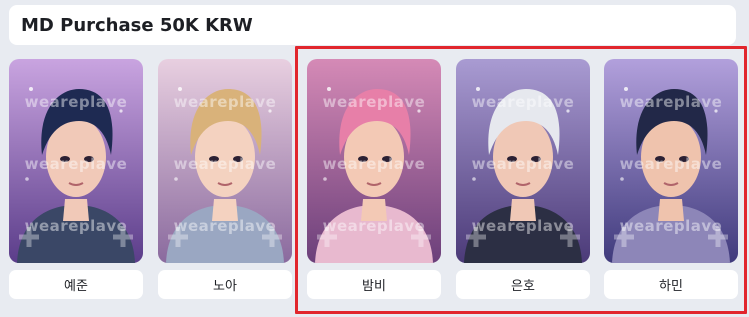 This screenshot has height=317, width=749. I want to click on member-name-button: 하민, so click(671, 284).